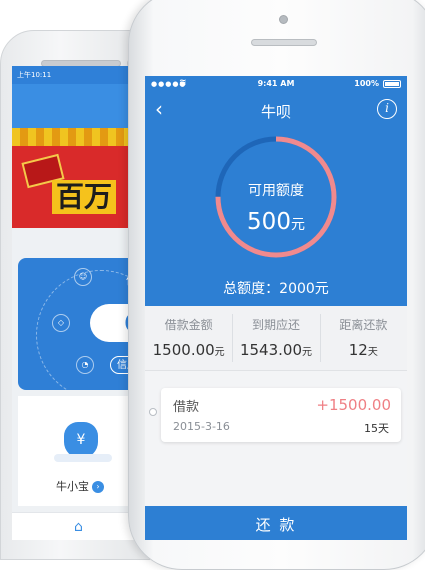 The width and height of the screenshot is (425, 570). Describe the element at coordinates (392, 84) in the screenshot. I see `battery-icon` at that location.